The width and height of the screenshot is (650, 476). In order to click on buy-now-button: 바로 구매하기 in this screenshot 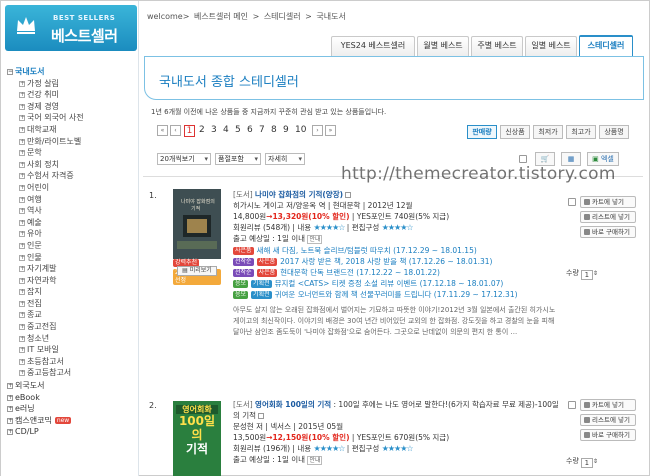, I will do `click(608, 232)`.